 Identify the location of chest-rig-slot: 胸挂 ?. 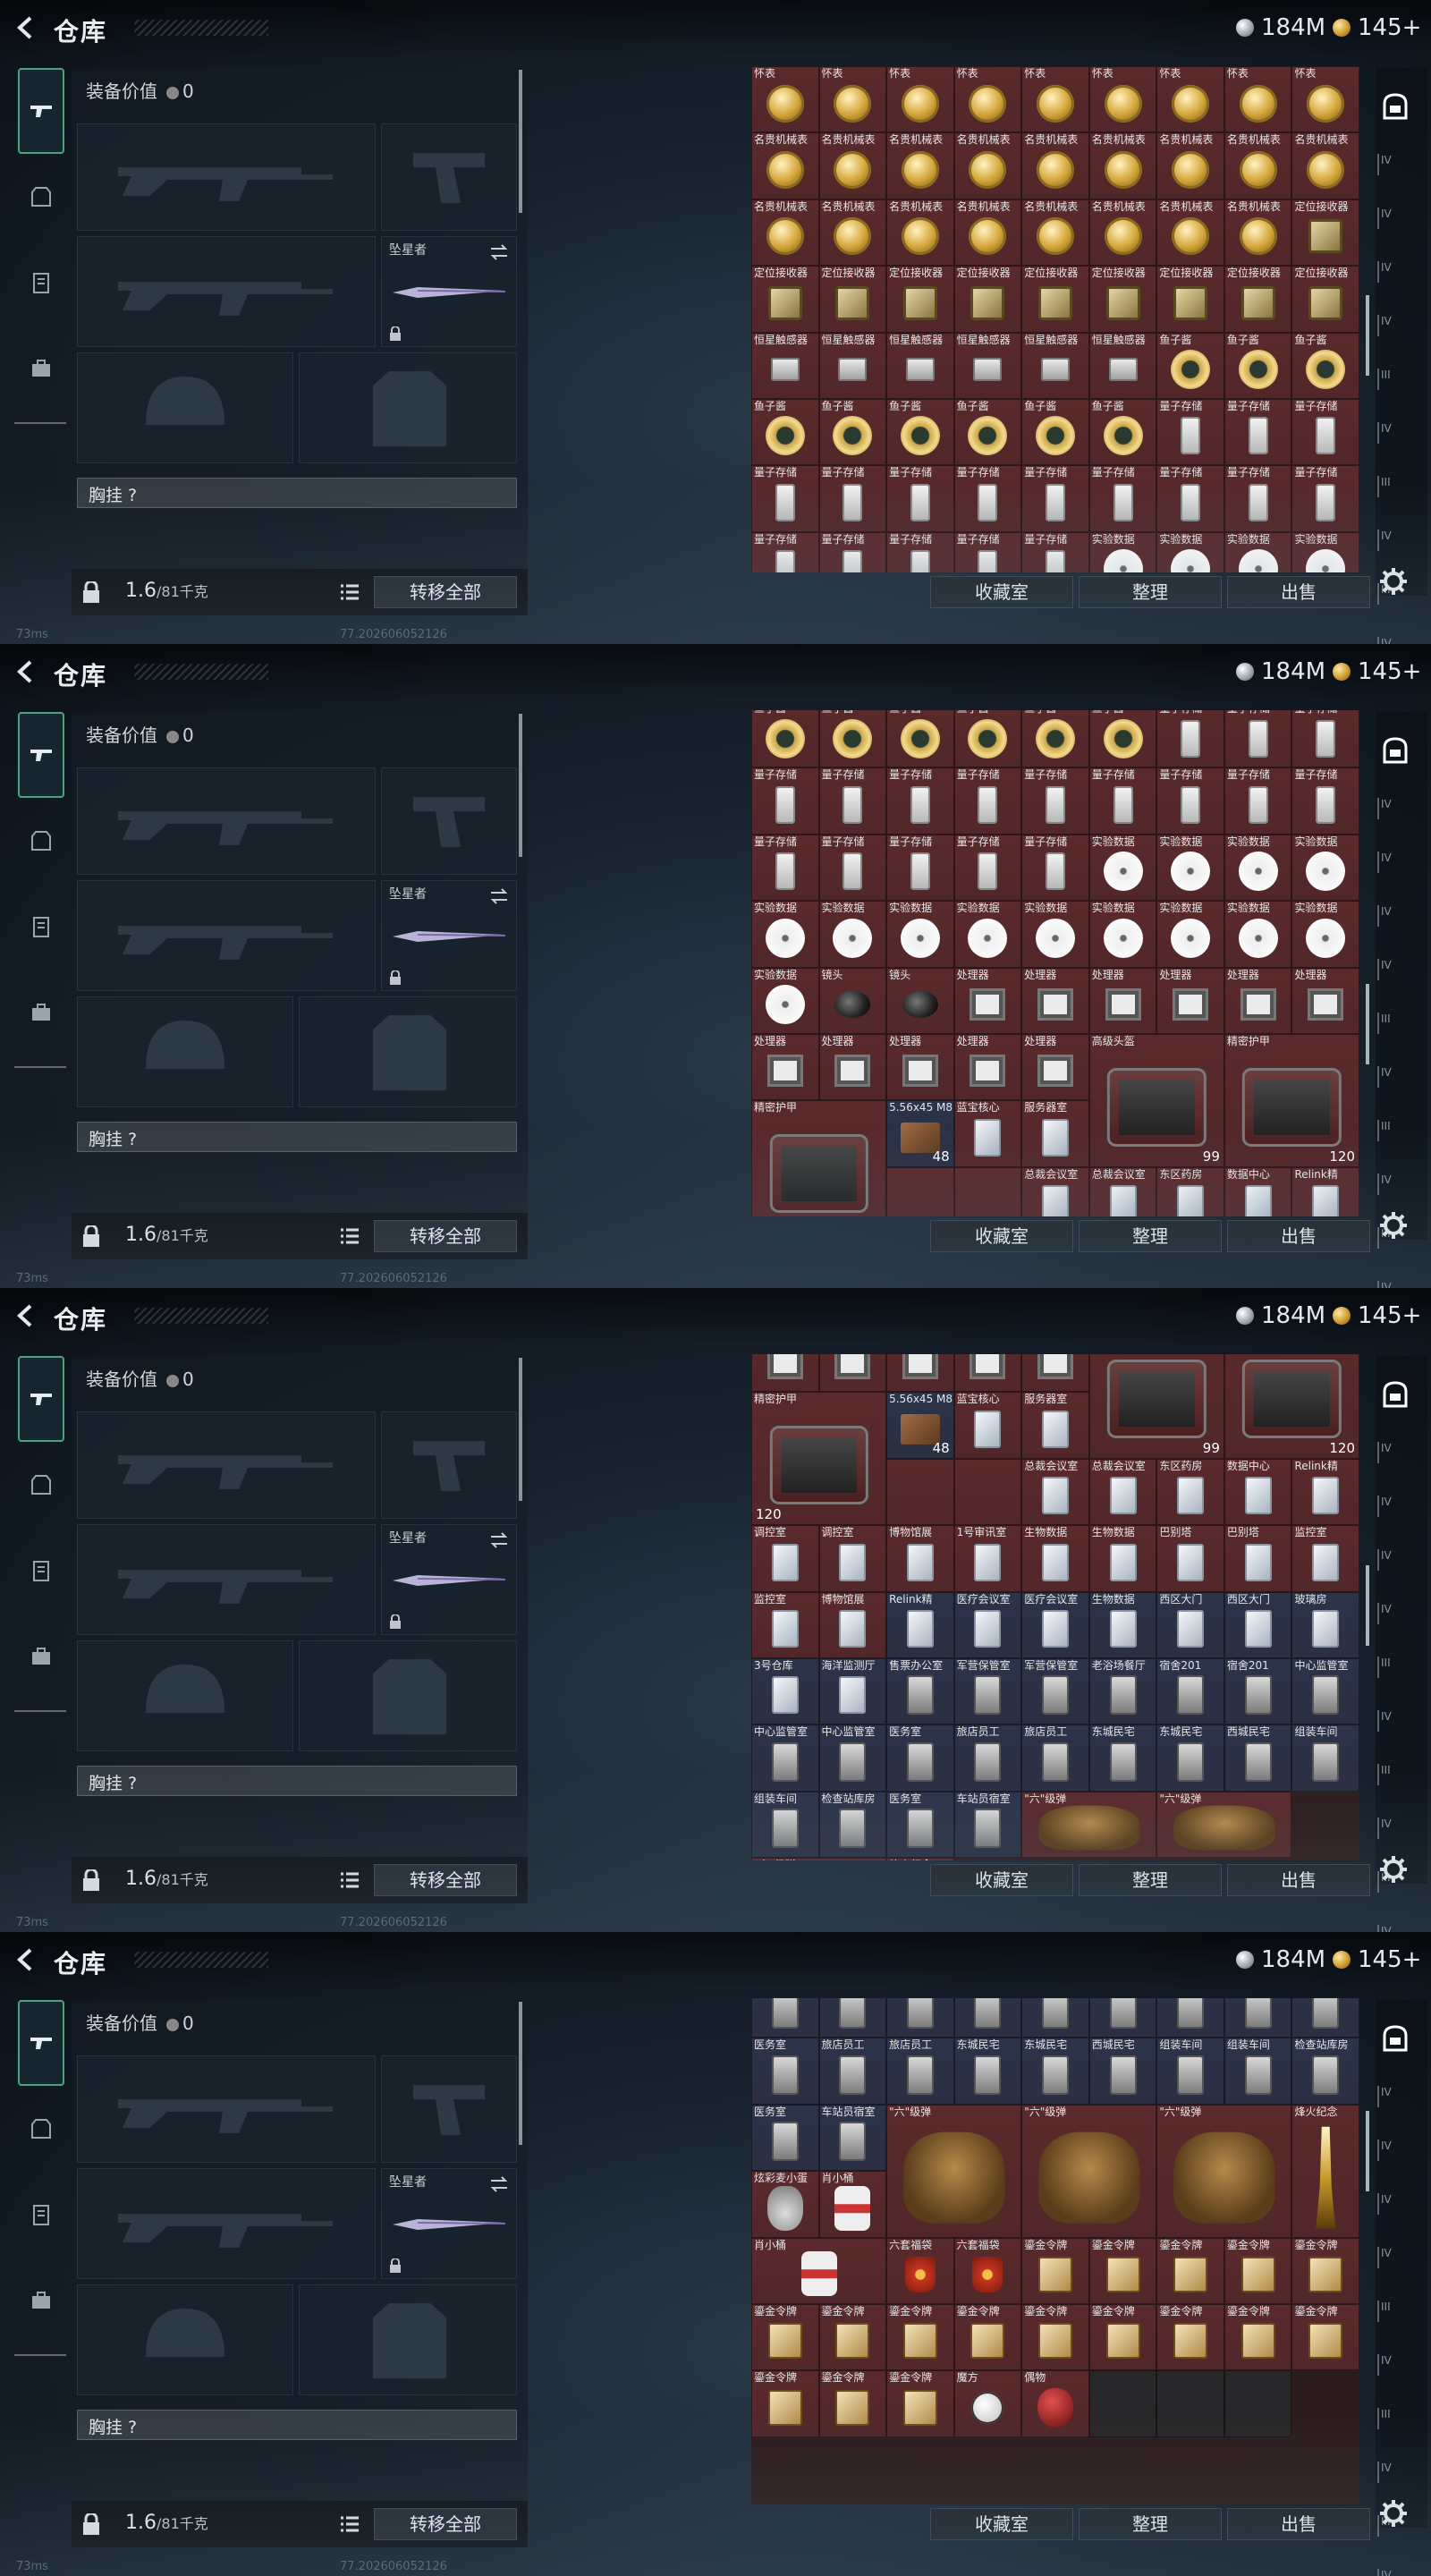
(297, 1137).